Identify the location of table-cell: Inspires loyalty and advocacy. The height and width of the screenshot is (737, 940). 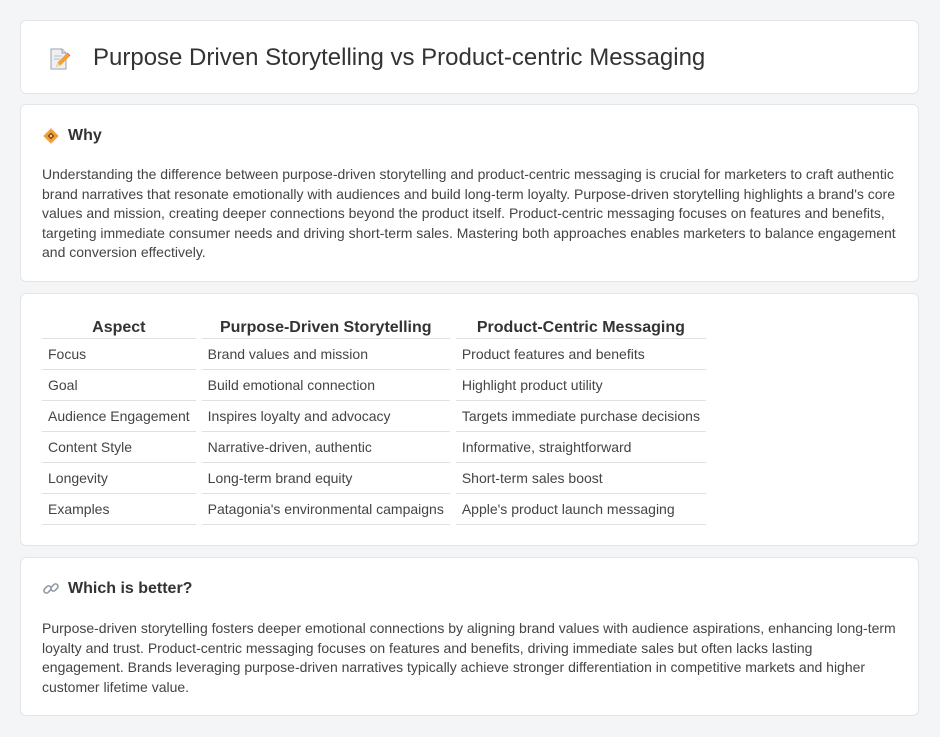
(325, 416).